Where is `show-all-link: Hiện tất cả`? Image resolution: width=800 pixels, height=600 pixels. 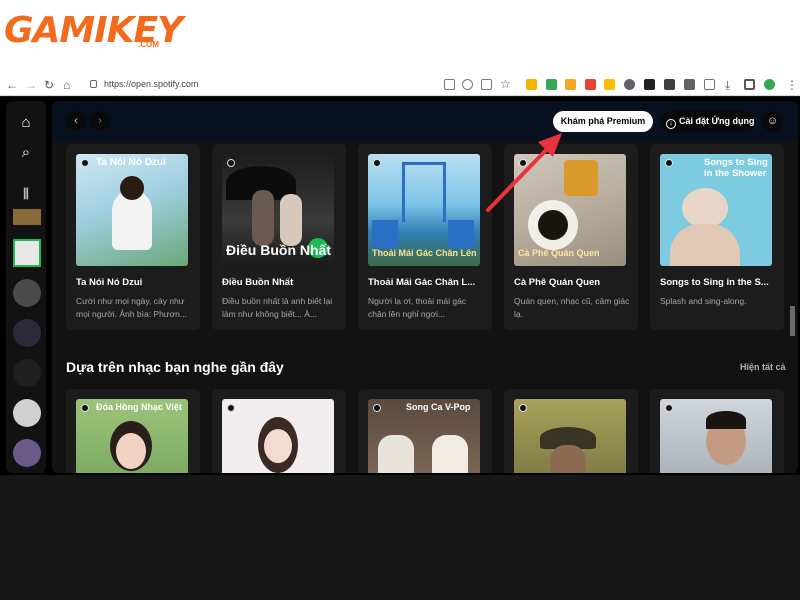 show-all-link: Hiện tất cả is located at coordinates (763, 367).